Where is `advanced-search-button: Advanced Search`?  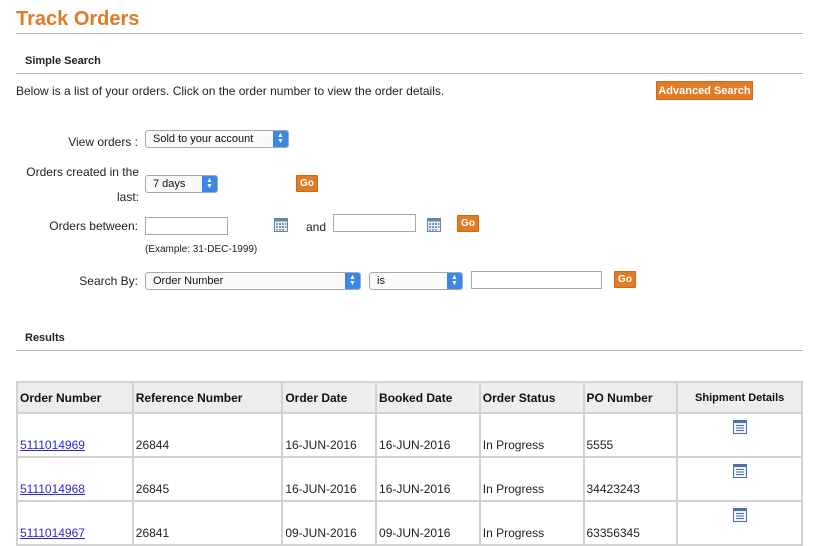
advanced-search-button: Advanced Search is located at coordinates (704, 90).